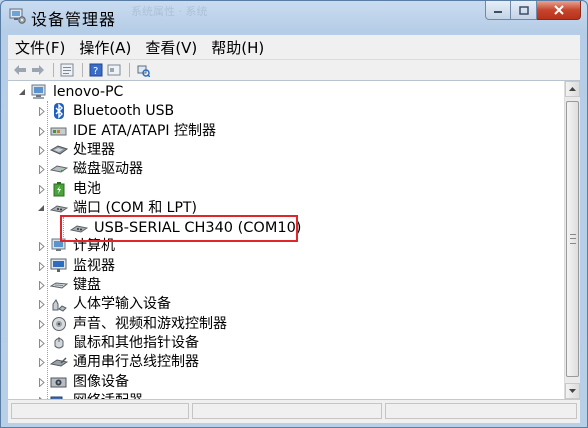  What do you see at coordinates (59, 150) in the screenshot?
I see `processor-icon` at bounding box center [59, 150].